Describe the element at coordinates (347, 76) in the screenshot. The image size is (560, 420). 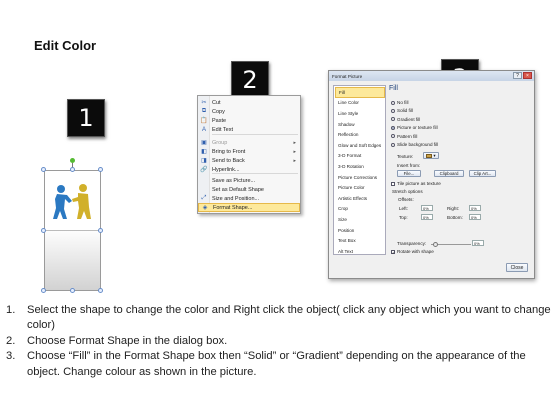
I see `dialog-title: Format Picture` at that location.